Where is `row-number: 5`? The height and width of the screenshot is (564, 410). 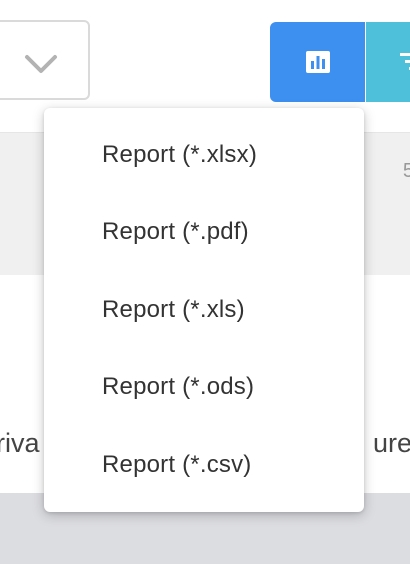
row-number: 5 is located at coordinates (406, 171).